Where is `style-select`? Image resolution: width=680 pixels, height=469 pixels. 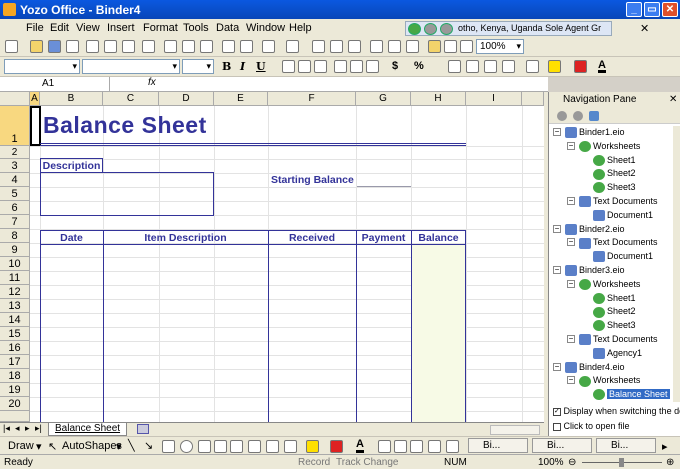 style-select is located at coordinates (42, 66).